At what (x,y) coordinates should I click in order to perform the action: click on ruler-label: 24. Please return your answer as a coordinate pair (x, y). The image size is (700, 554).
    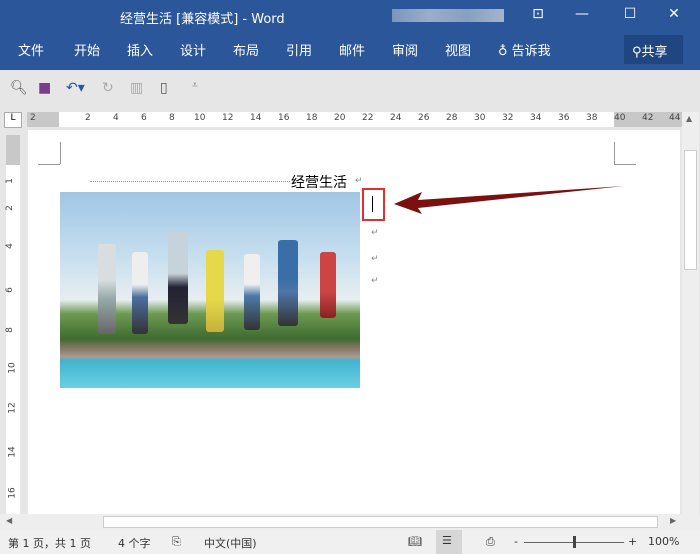
    Looking at the image, I should click on (396, 118).